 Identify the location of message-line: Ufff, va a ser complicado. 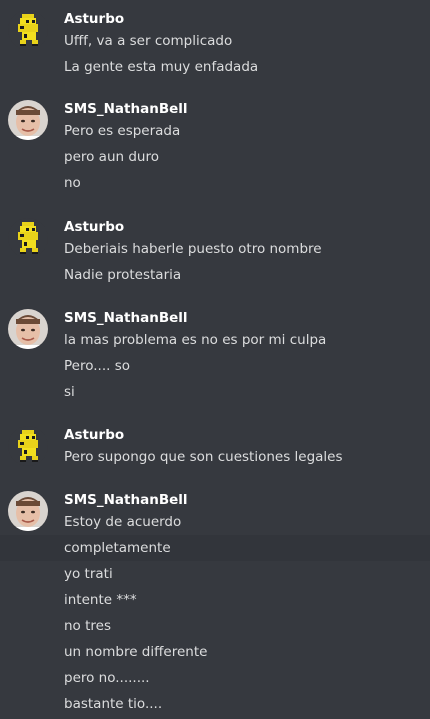
(215, 41).